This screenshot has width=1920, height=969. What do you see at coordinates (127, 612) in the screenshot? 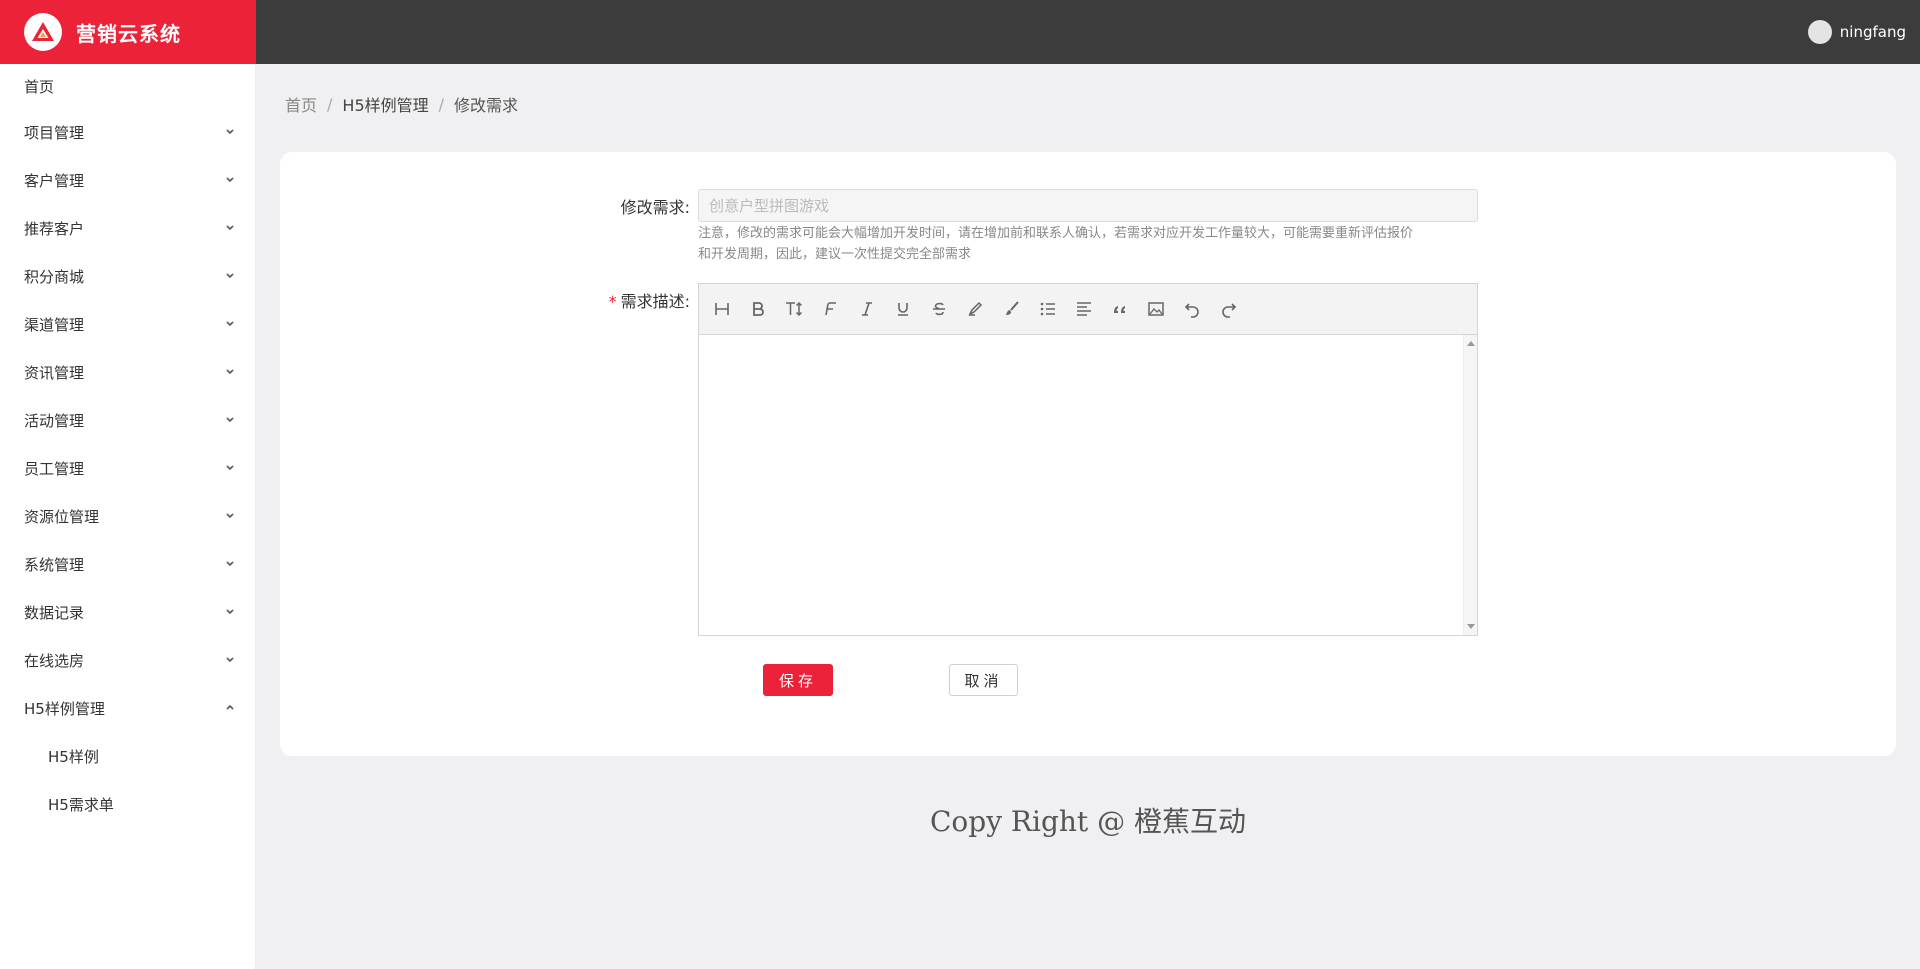
I see `sidebar-item-group: 数据记录` at bounding box center [127, 612].